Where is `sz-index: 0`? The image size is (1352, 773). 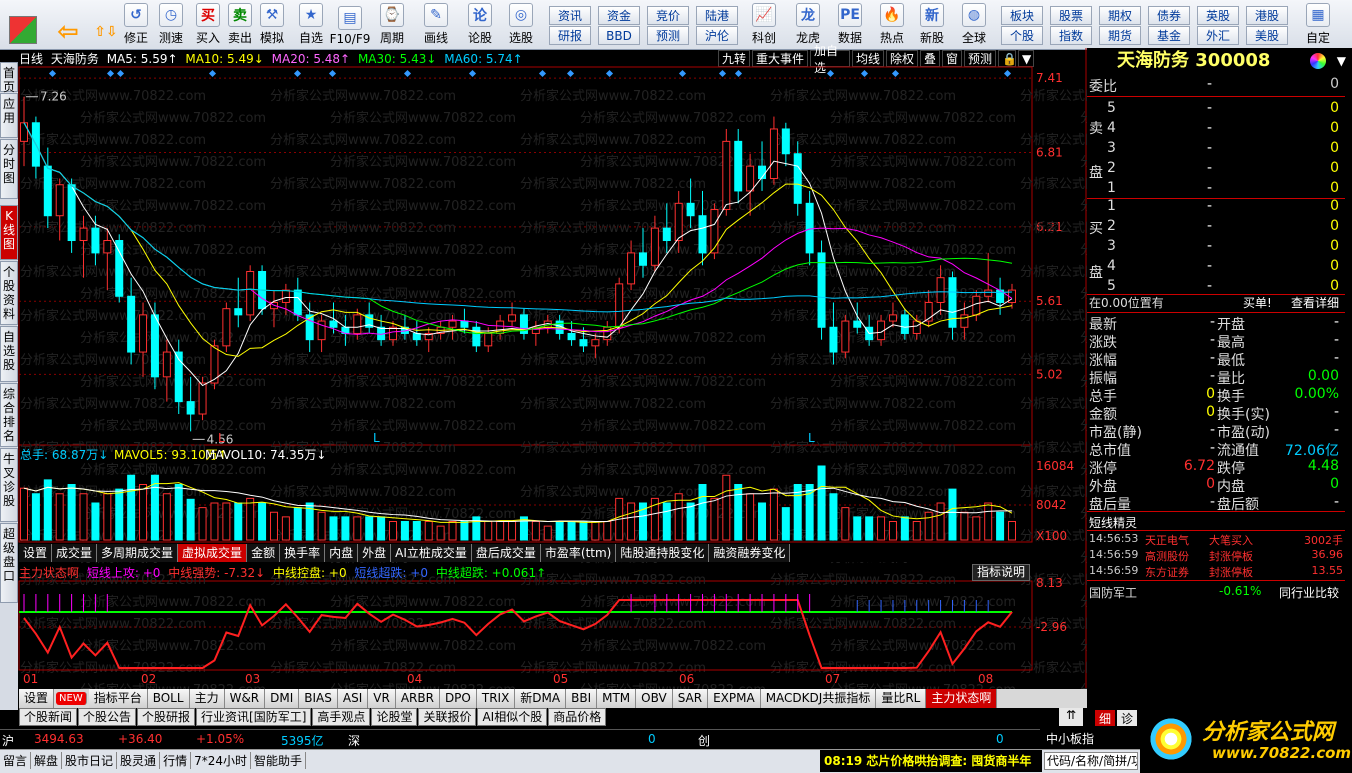
sz-index: 0 is located at coordinates (652, 739).